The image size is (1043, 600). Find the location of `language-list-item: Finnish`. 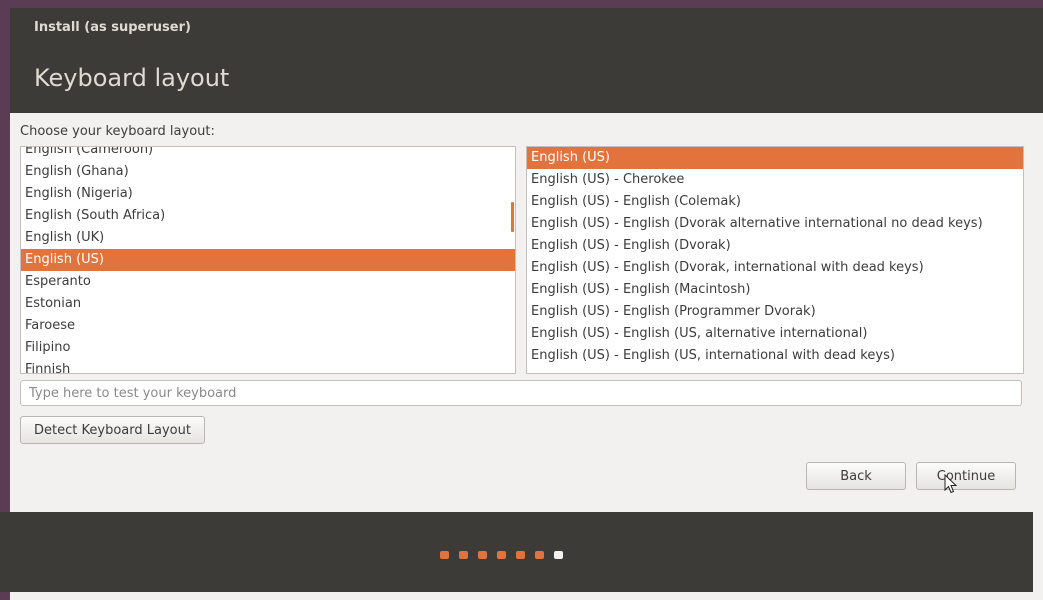

language-list-item: Finnish is located at coordinates (268, 366).